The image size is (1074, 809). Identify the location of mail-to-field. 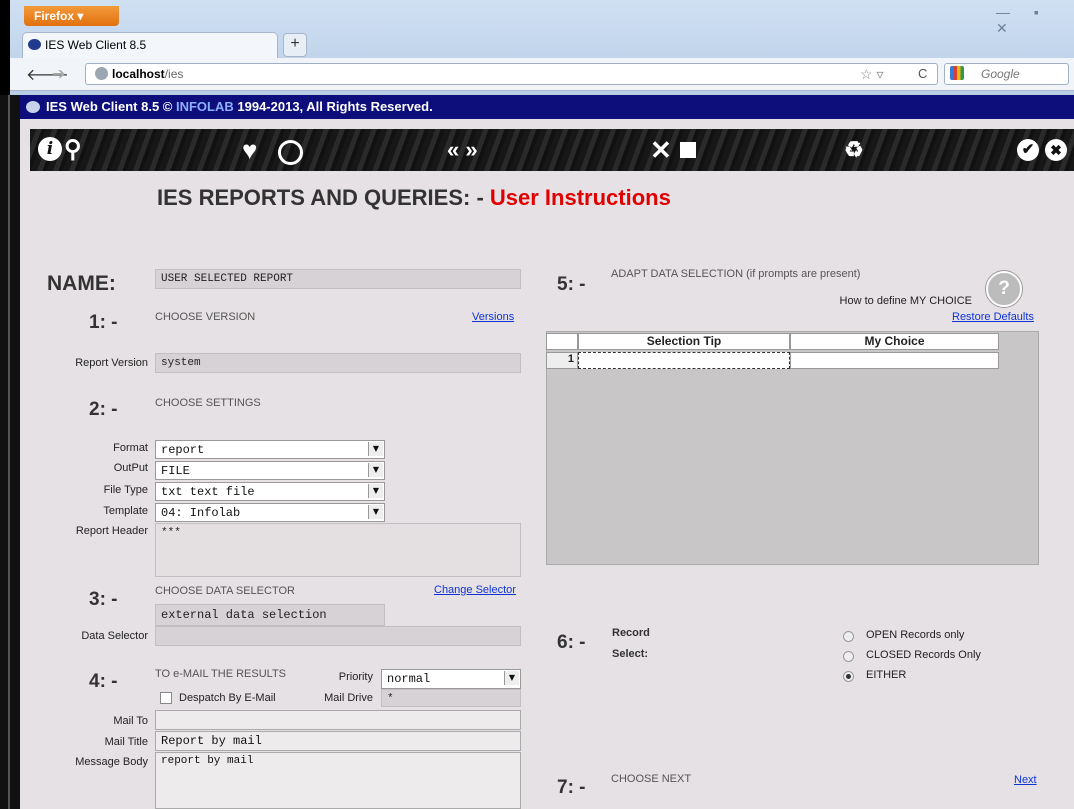
(338, 720).